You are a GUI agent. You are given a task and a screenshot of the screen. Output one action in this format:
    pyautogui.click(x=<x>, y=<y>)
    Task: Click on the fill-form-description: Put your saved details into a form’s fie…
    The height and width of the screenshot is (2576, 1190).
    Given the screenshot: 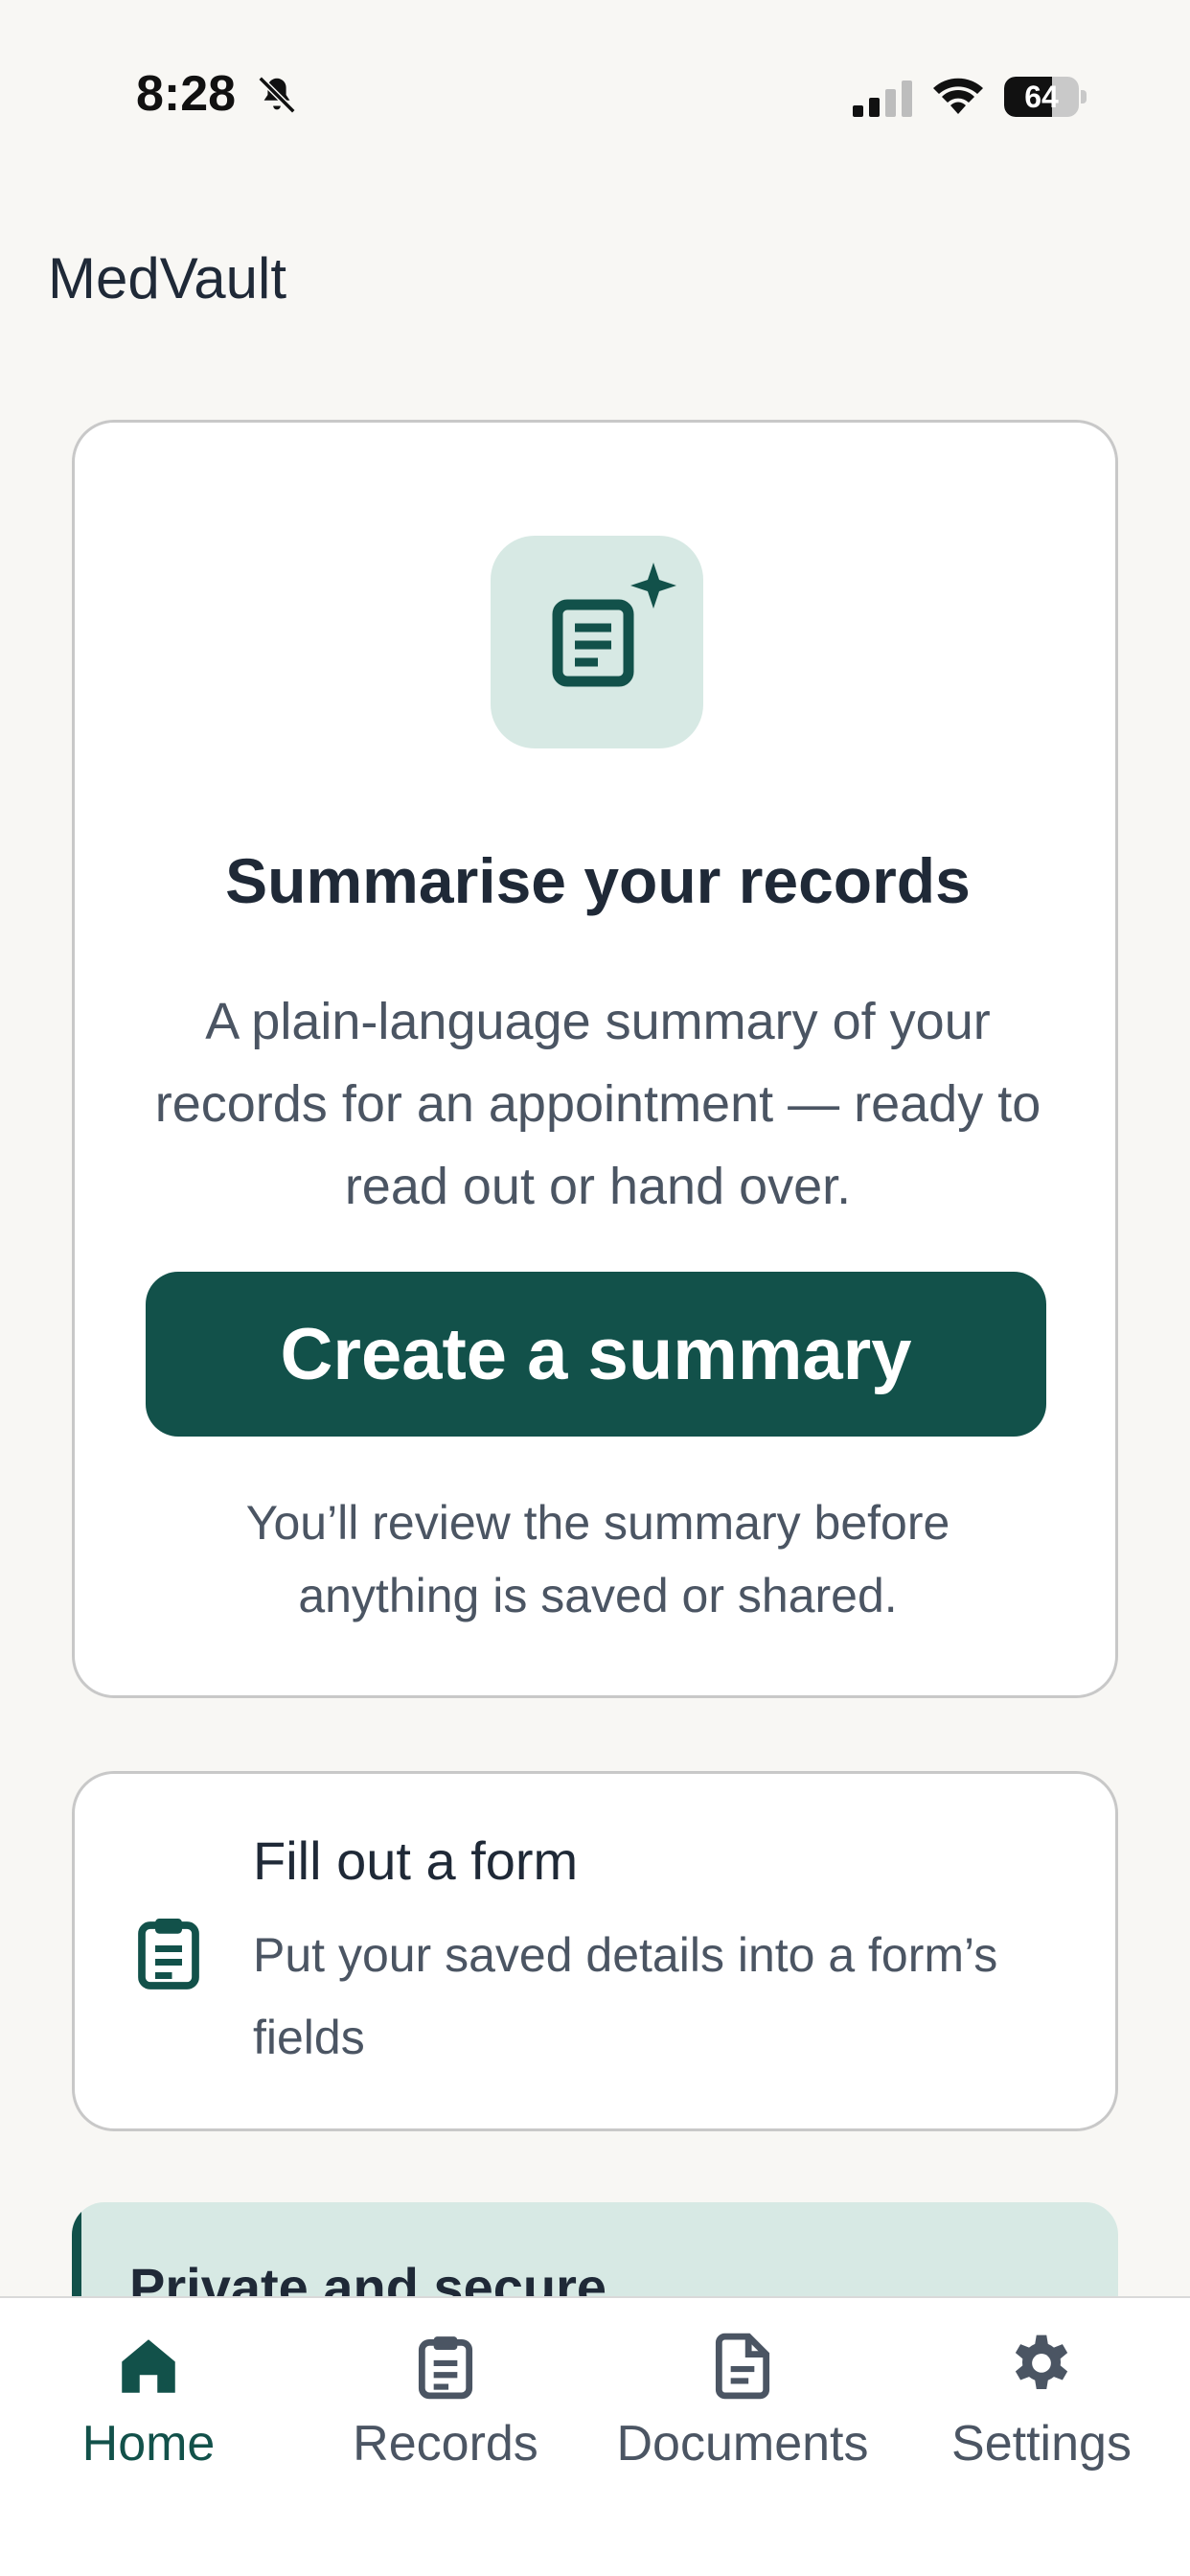 What is the action you would take?
    pyautogui.click(x=625, y=1996)
    